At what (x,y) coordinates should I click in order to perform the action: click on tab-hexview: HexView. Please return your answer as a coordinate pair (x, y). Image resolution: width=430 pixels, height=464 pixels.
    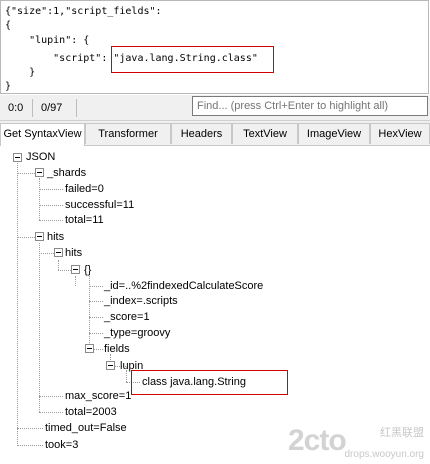
    Looking at the image, I should click on (400, 133).